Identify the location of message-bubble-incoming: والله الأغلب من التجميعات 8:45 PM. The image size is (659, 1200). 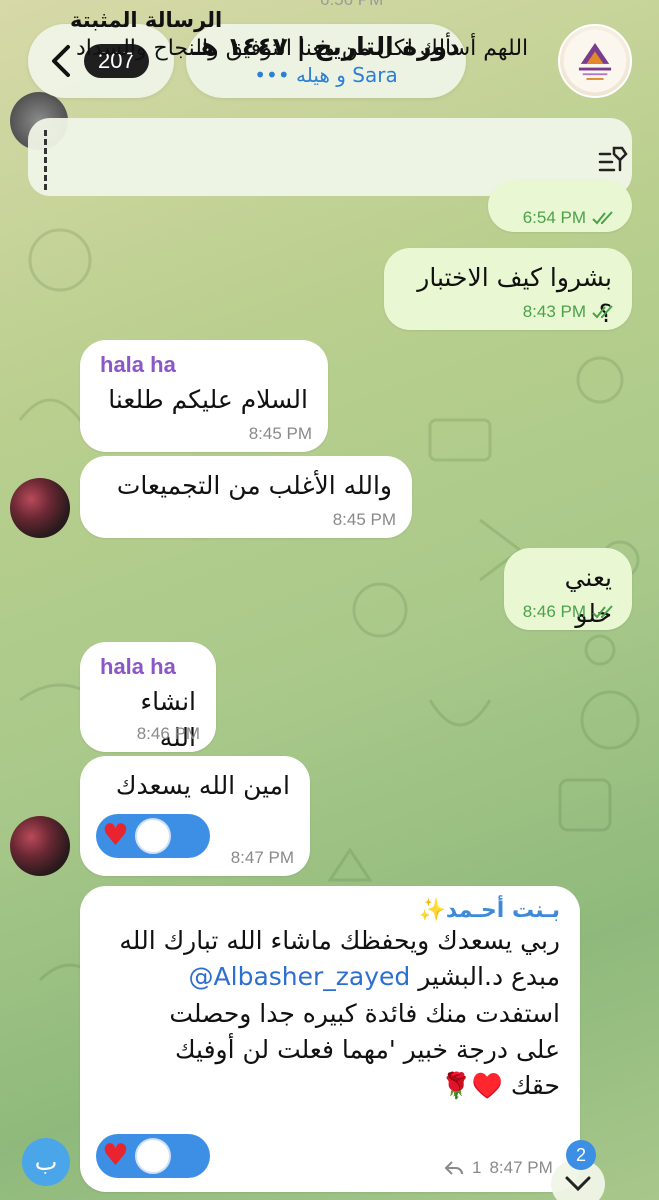
(246, 497).